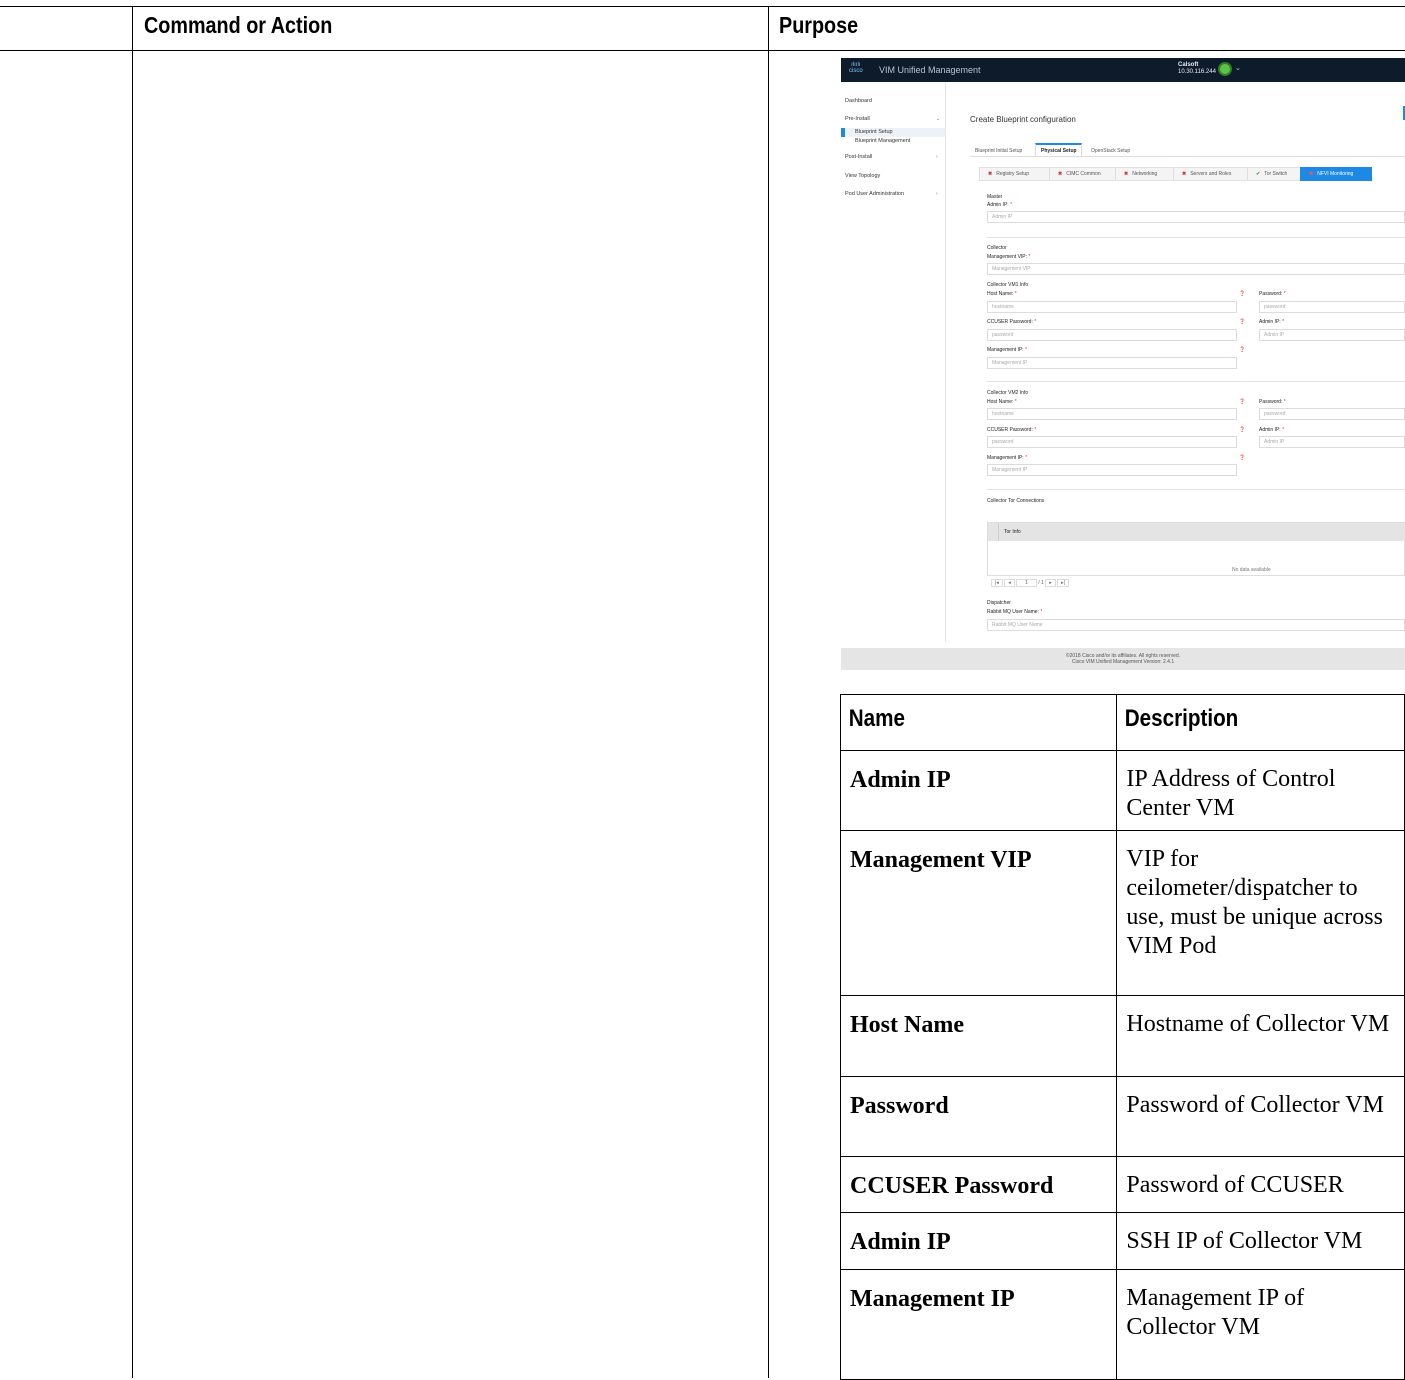 The height and width of the screenshot is (1380, 1405). Describe the element at coordinates (1050, 583) in the screenshot. I see `next-page-icon: ▸` at that location.